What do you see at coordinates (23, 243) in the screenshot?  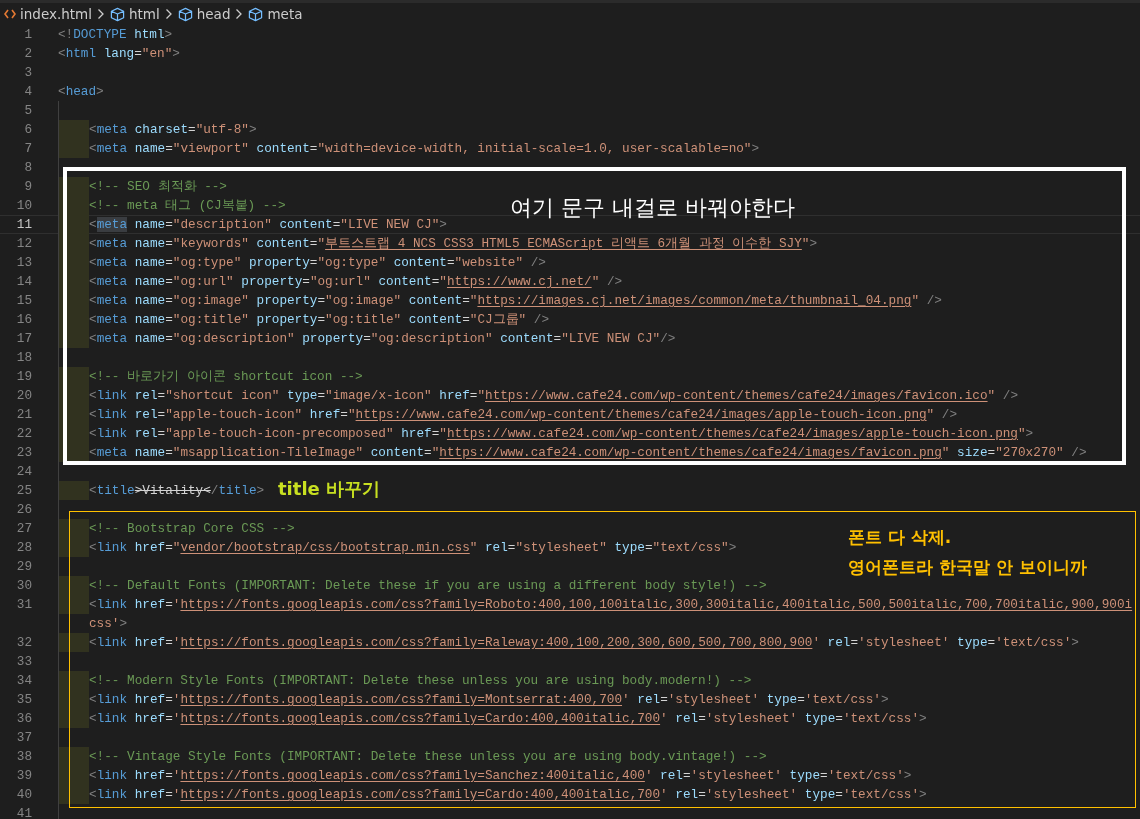 I see `line-number: 12` at bounding box center [23, 243].